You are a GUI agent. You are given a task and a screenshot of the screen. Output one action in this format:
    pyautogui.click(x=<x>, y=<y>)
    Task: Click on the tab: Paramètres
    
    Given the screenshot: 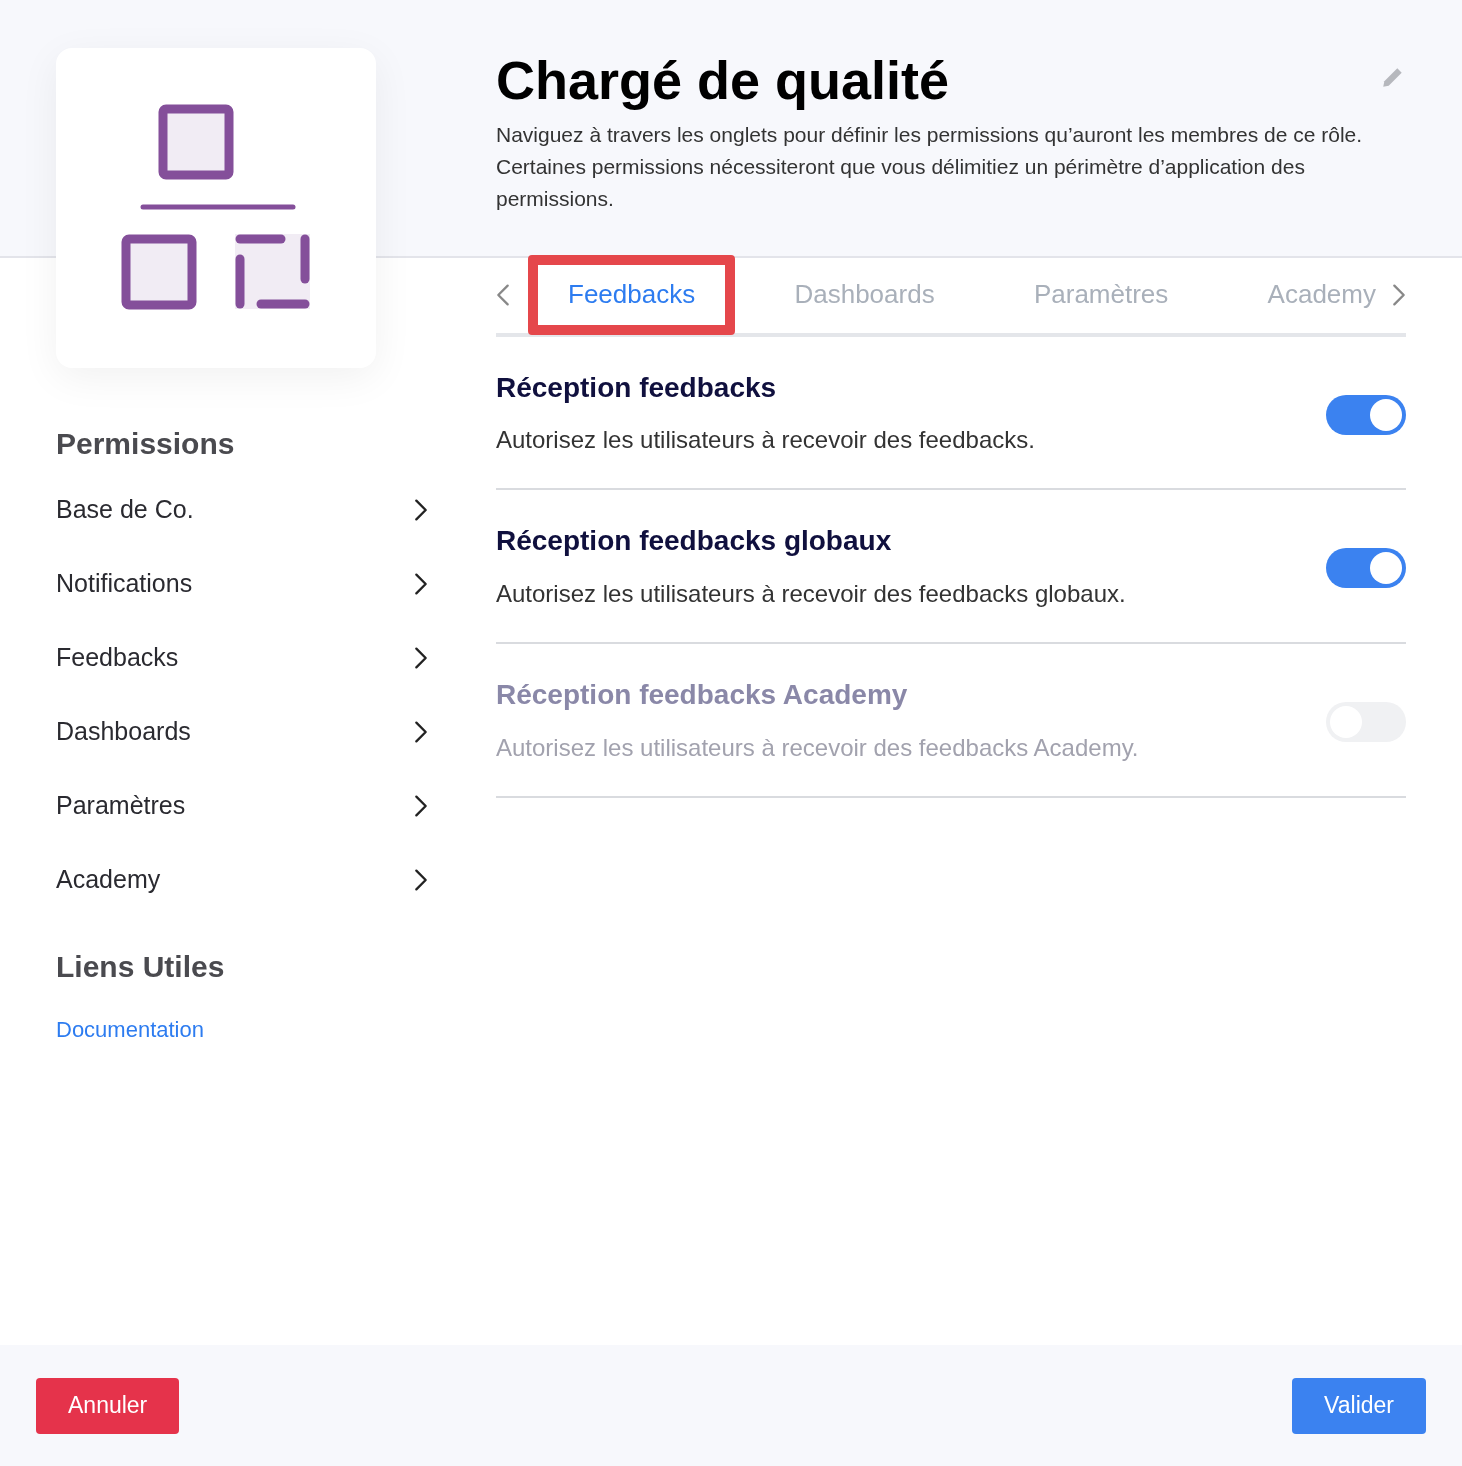 What is the action you would take?
    pyautogui.click(x=1101, y=294)
    